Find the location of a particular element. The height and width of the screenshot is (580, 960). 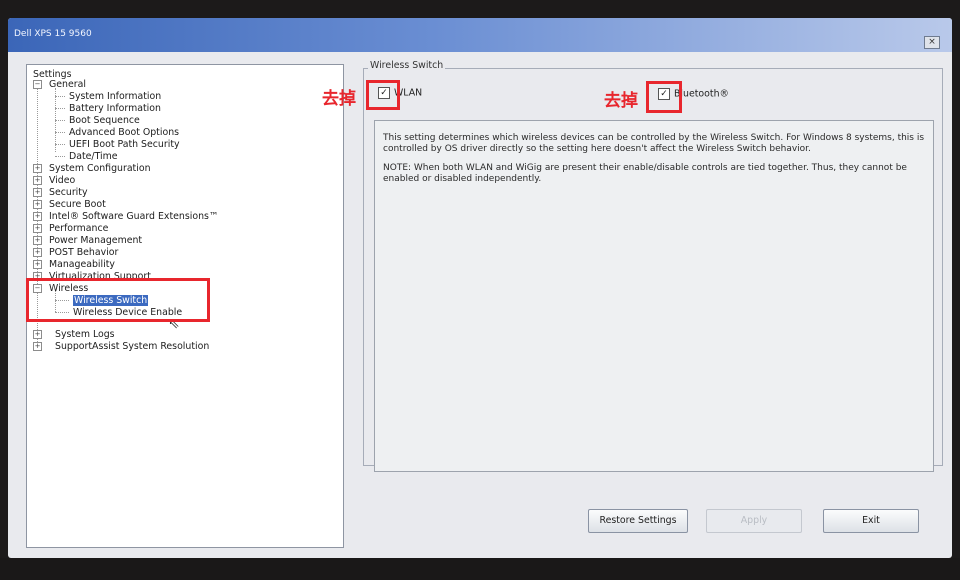

laptop-bezel is located at coordinates (480, 569).